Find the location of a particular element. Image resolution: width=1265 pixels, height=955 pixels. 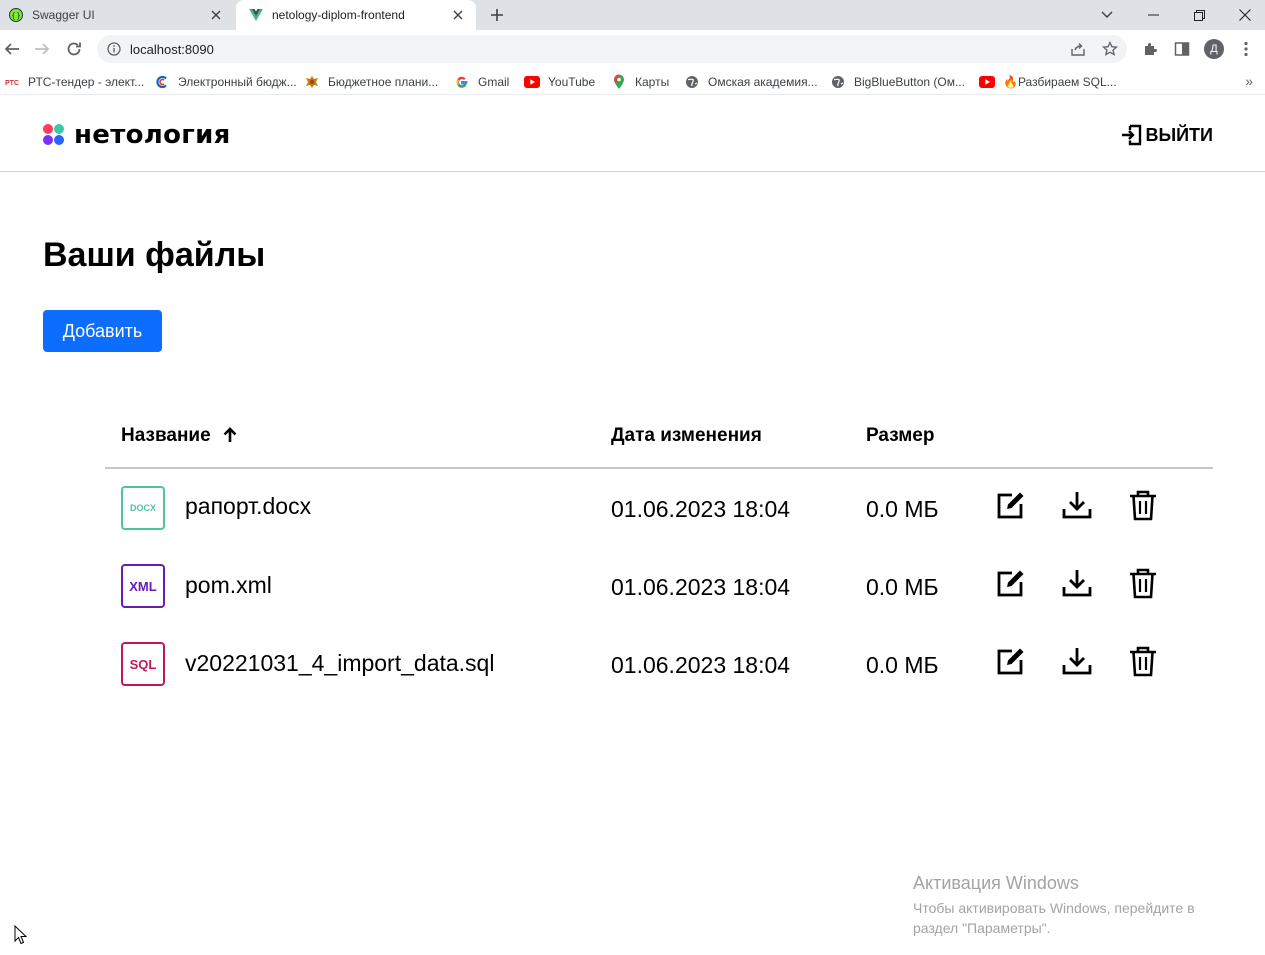

bookmark-item: Карты is located at coordinates (640, 81).